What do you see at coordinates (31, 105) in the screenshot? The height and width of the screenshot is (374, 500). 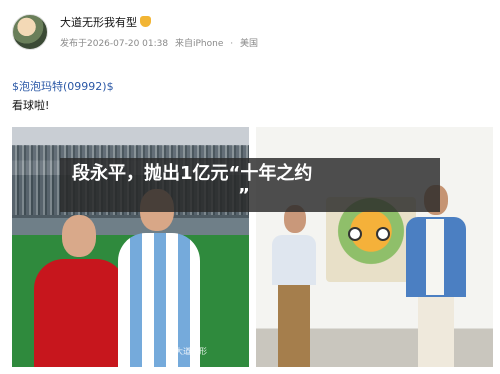 I see `post-text: 看球啦!` at bounding box center [31, 105].